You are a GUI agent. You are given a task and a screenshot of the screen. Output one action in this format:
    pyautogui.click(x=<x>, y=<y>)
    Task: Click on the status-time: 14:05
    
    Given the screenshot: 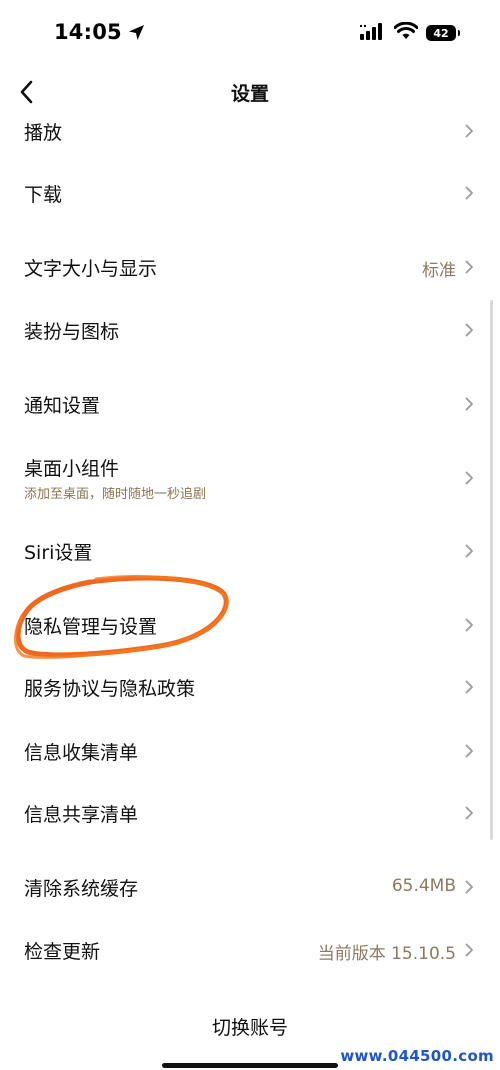 What is the action you would take?
    pyautogui.click(x=88, y=32)
    